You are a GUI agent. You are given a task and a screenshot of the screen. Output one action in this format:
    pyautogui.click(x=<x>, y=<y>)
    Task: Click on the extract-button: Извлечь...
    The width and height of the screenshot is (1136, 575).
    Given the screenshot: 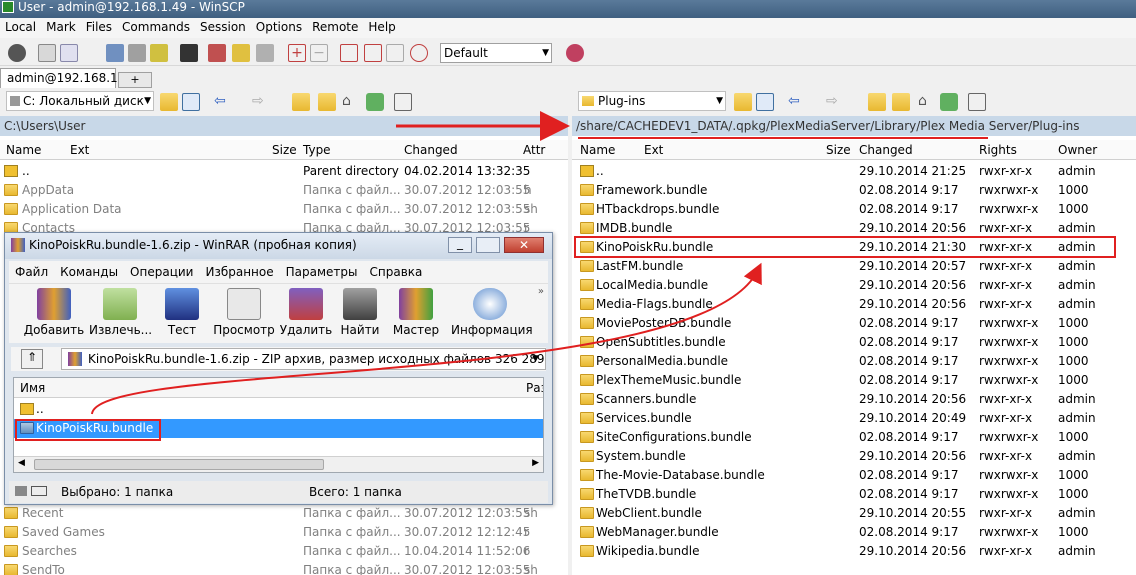 What is the action you would take?
    pyautogui.click(x=120, y=314)
    